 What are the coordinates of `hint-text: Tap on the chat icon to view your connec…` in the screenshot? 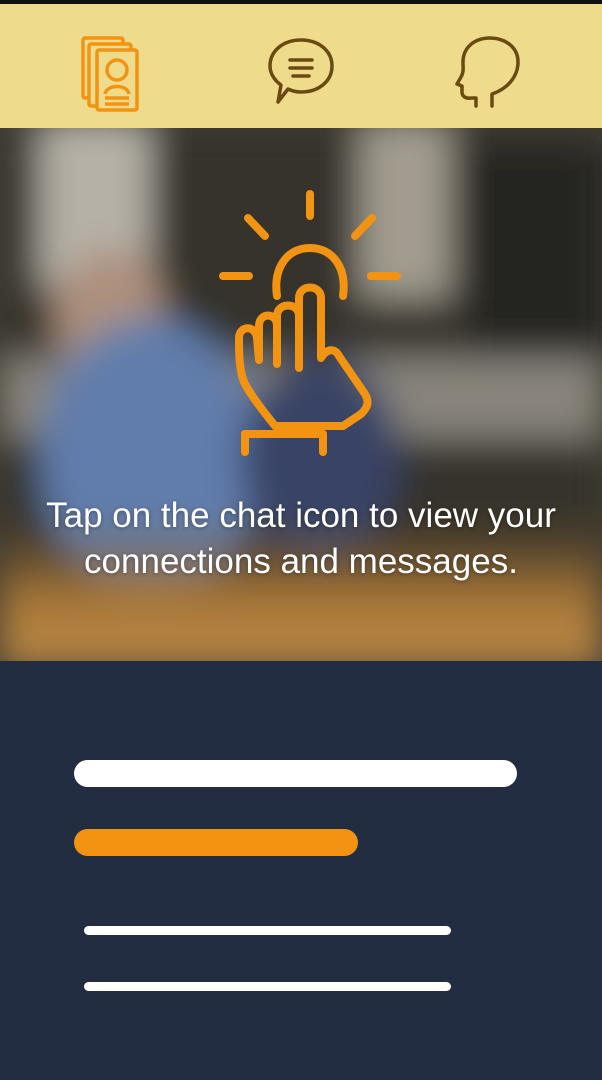 It's located at (301, 538).